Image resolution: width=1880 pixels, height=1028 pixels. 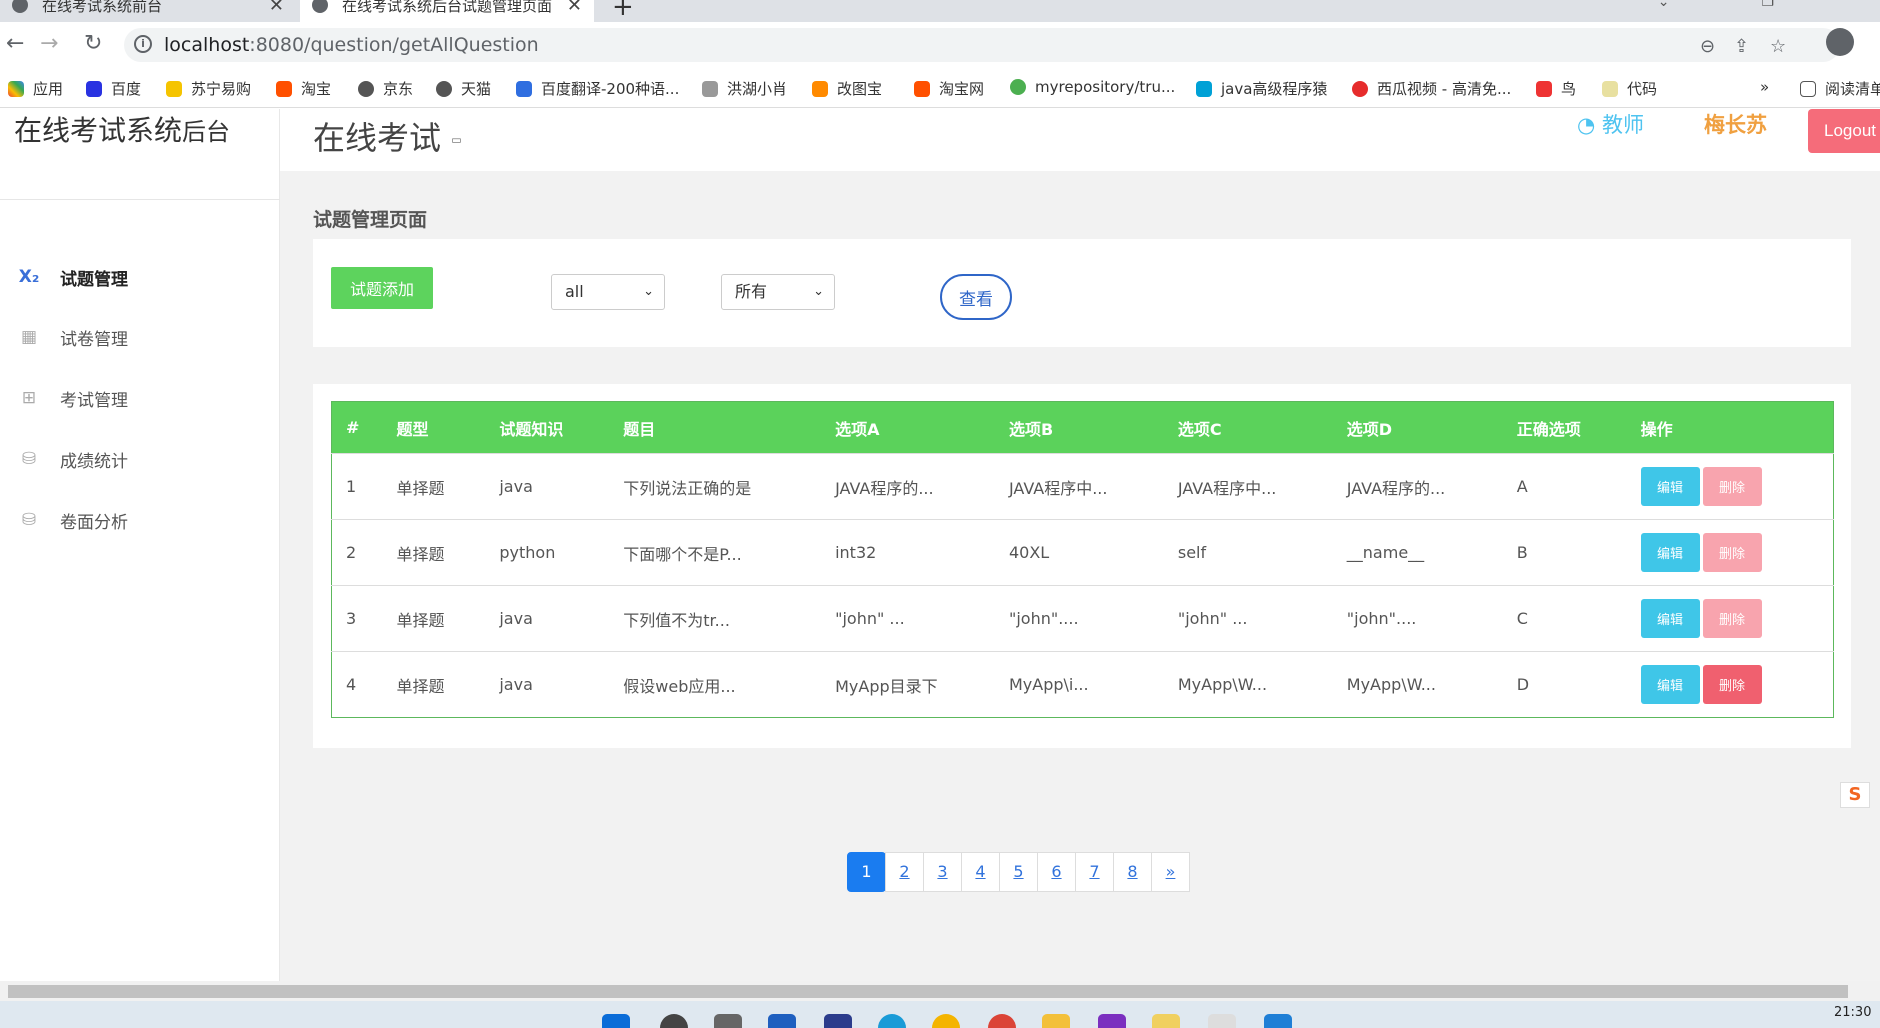 I want to click on page-link-1: 1, so click(x=866, y=872).